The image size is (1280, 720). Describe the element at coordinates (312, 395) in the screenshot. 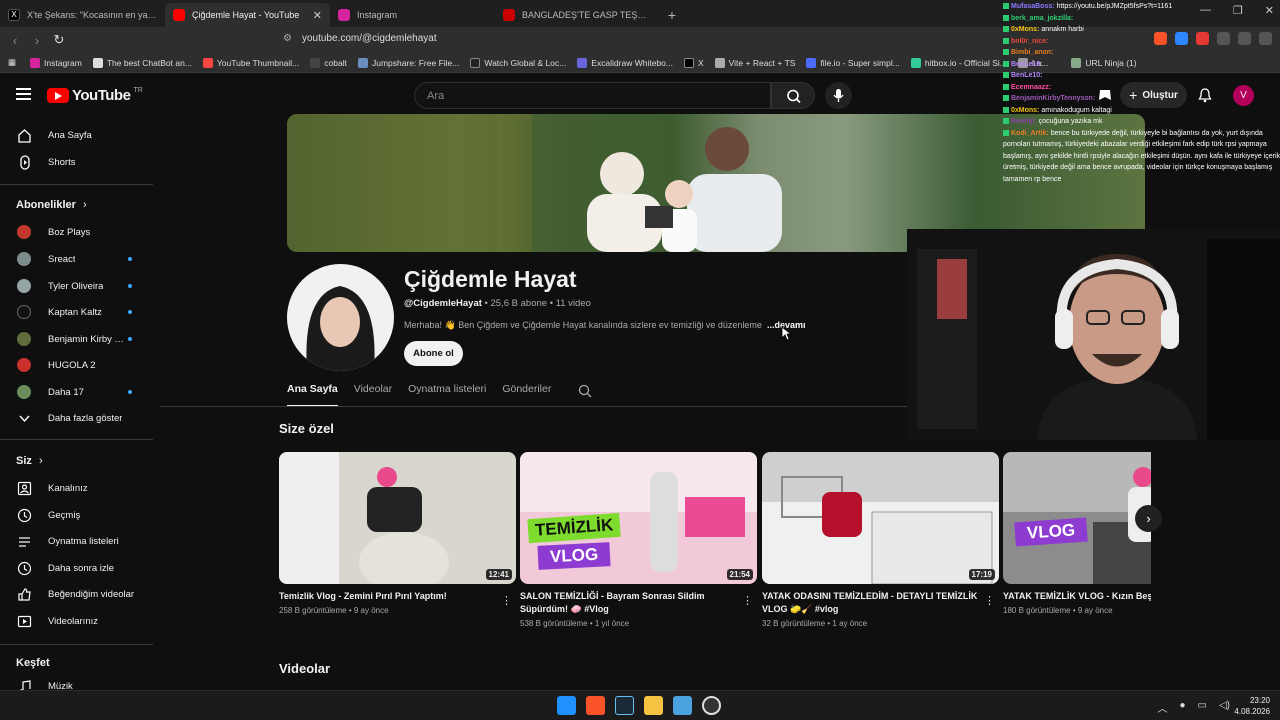

I see `tab-home: Ana Sayfa` at that location.